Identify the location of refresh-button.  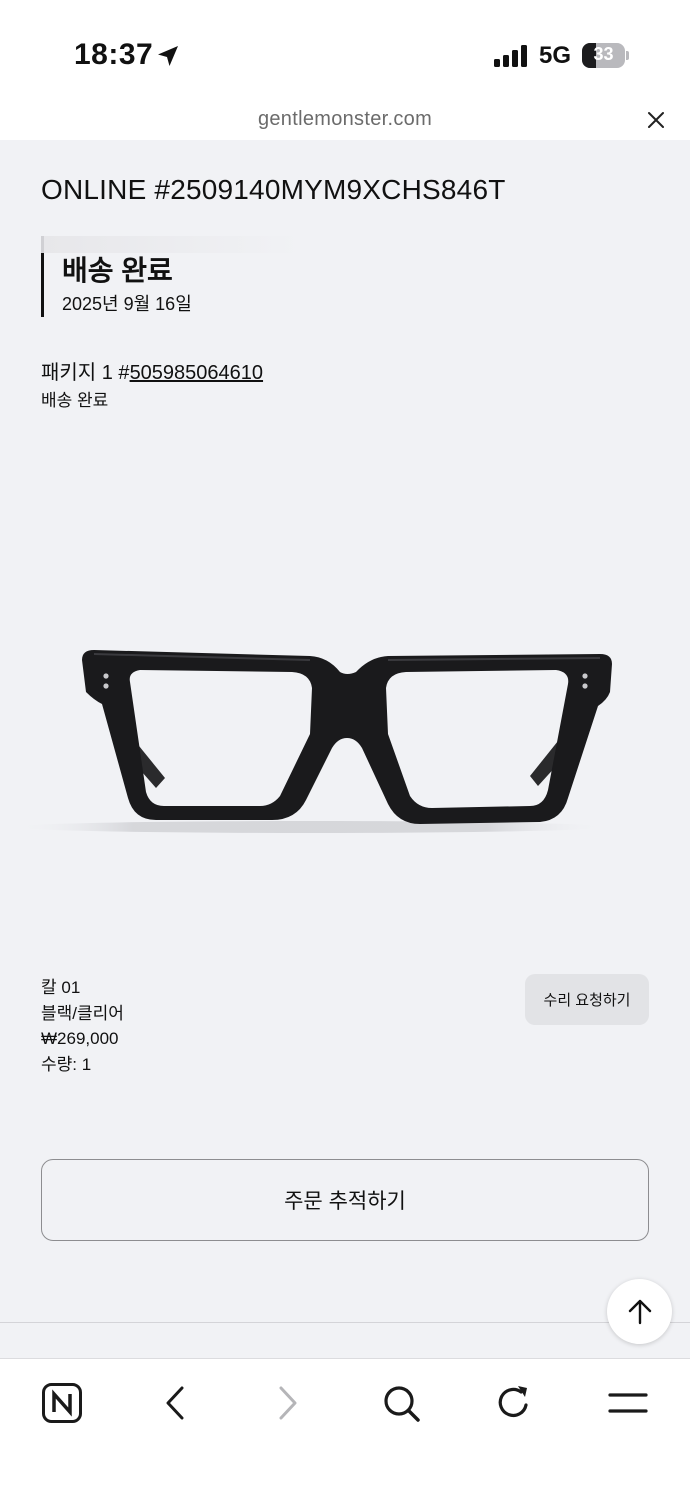
(514, 1403).